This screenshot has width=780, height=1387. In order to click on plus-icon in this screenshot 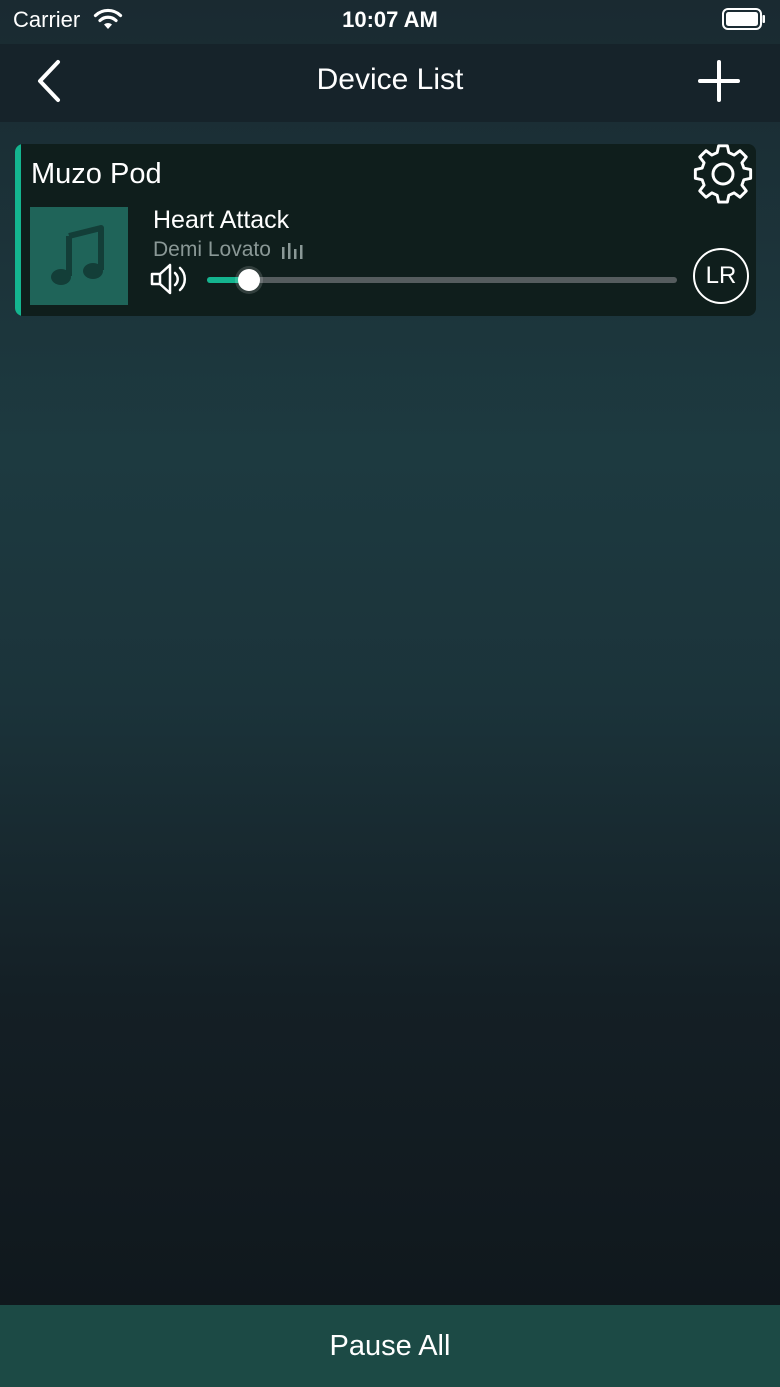, I will do `click(719, 81)`.